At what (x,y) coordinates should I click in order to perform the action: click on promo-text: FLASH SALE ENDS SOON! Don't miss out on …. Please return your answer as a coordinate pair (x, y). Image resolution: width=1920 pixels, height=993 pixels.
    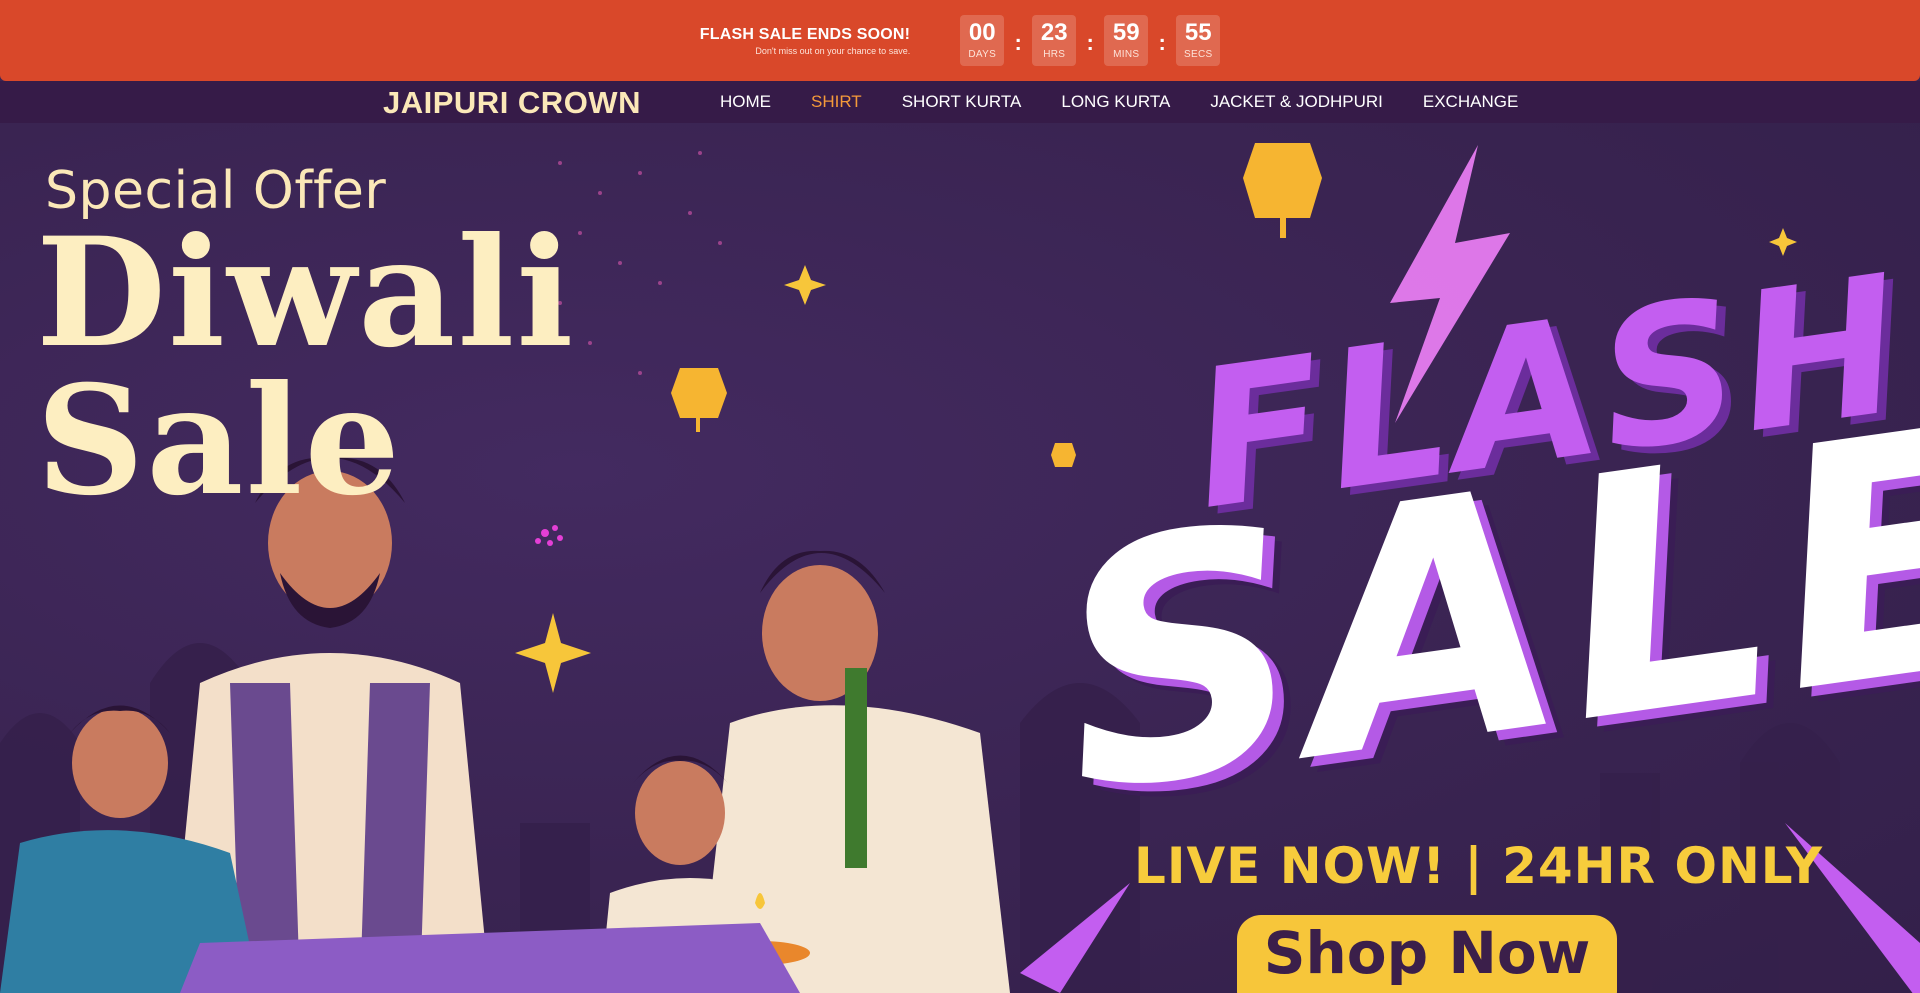
    Looking at the image, I should click on (805, 41).